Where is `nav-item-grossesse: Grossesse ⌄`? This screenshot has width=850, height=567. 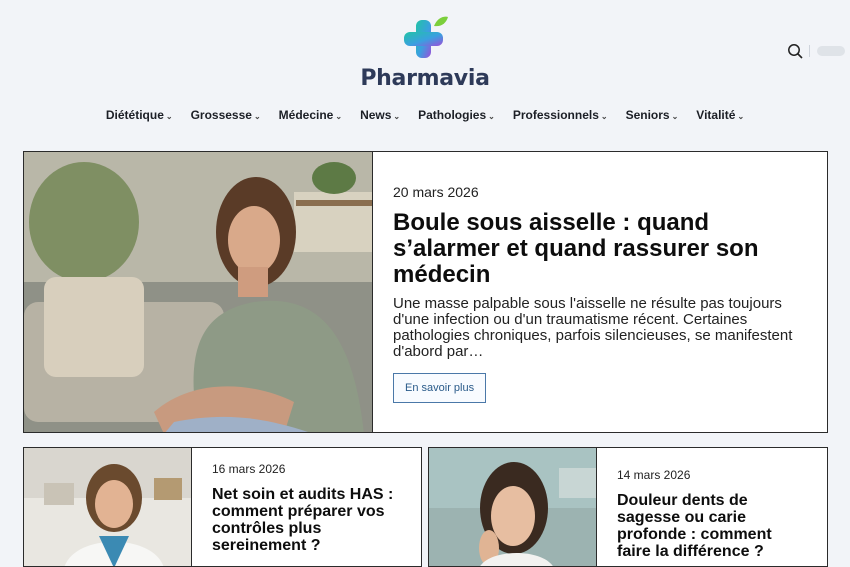 nav-item-grossesse: Grossesse ⌄ is located at coordinates (226, 115).